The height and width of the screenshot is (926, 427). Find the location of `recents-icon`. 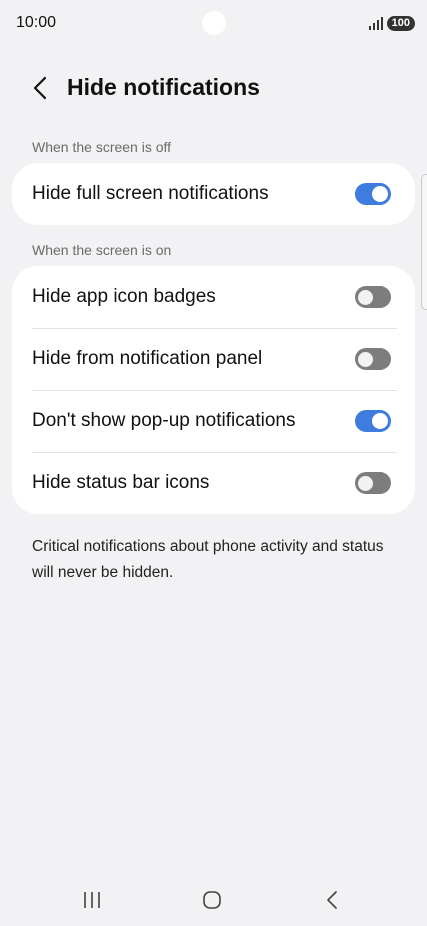

recents-icon is located at coordinates (92, 900).